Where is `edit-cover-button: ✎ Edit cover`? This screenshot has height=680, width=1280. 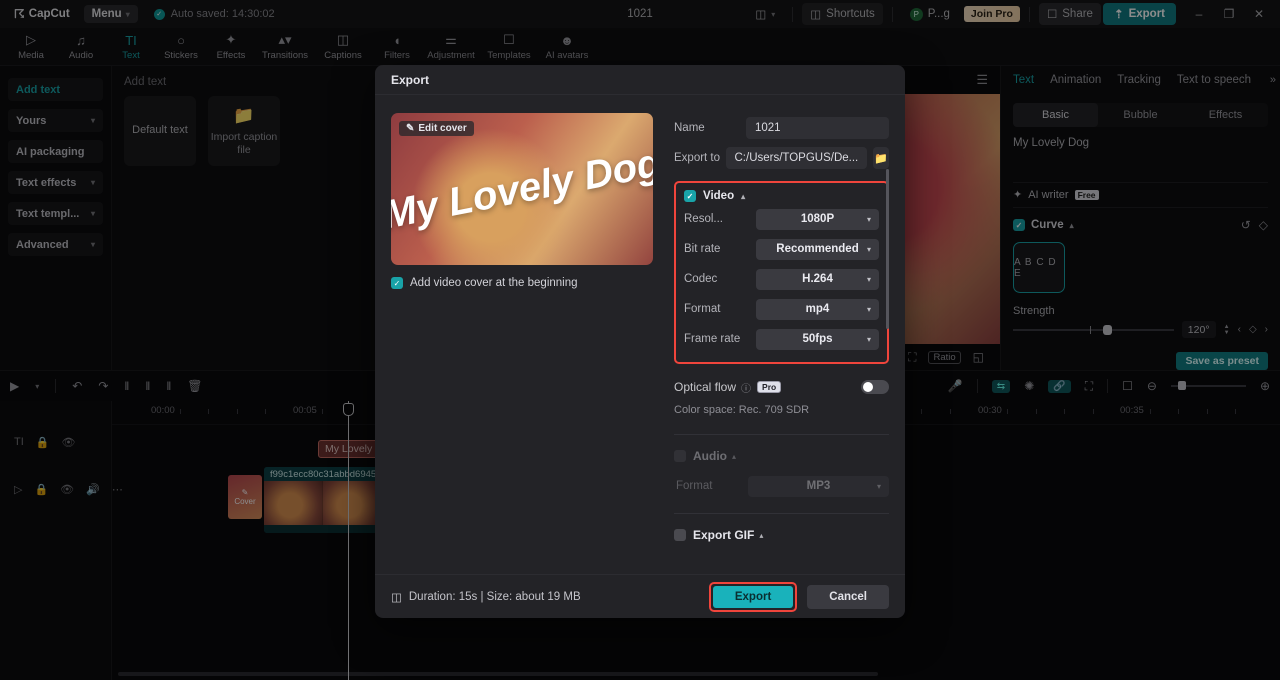
edit-cover-button: ✎ Edit cover is located at coordinates (436, 128).